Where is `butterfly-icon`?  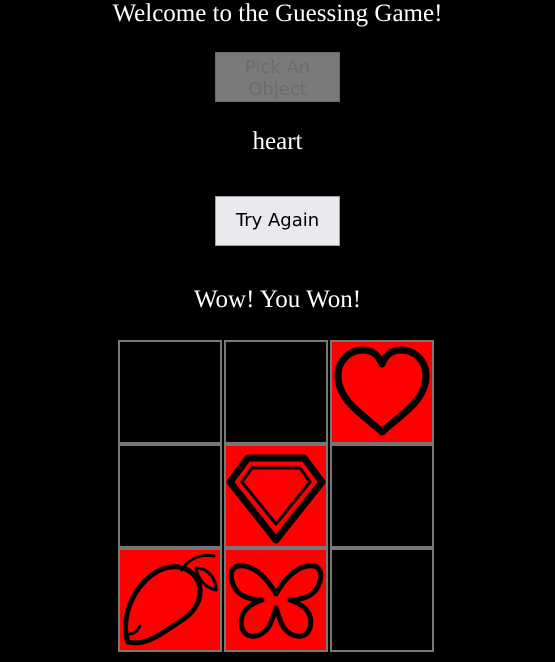
butterfly-icon is located at coordinates (276, 601).